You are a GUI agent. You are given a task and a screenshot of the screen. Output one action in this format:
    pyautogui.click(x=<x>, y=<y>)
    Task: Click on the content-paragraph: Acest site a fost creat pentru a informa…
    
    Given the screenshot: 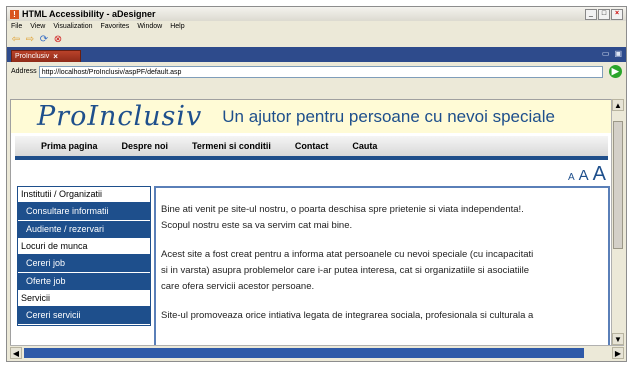 What is the action you would take?
    pyautogui.click(x=382, y=271)
    